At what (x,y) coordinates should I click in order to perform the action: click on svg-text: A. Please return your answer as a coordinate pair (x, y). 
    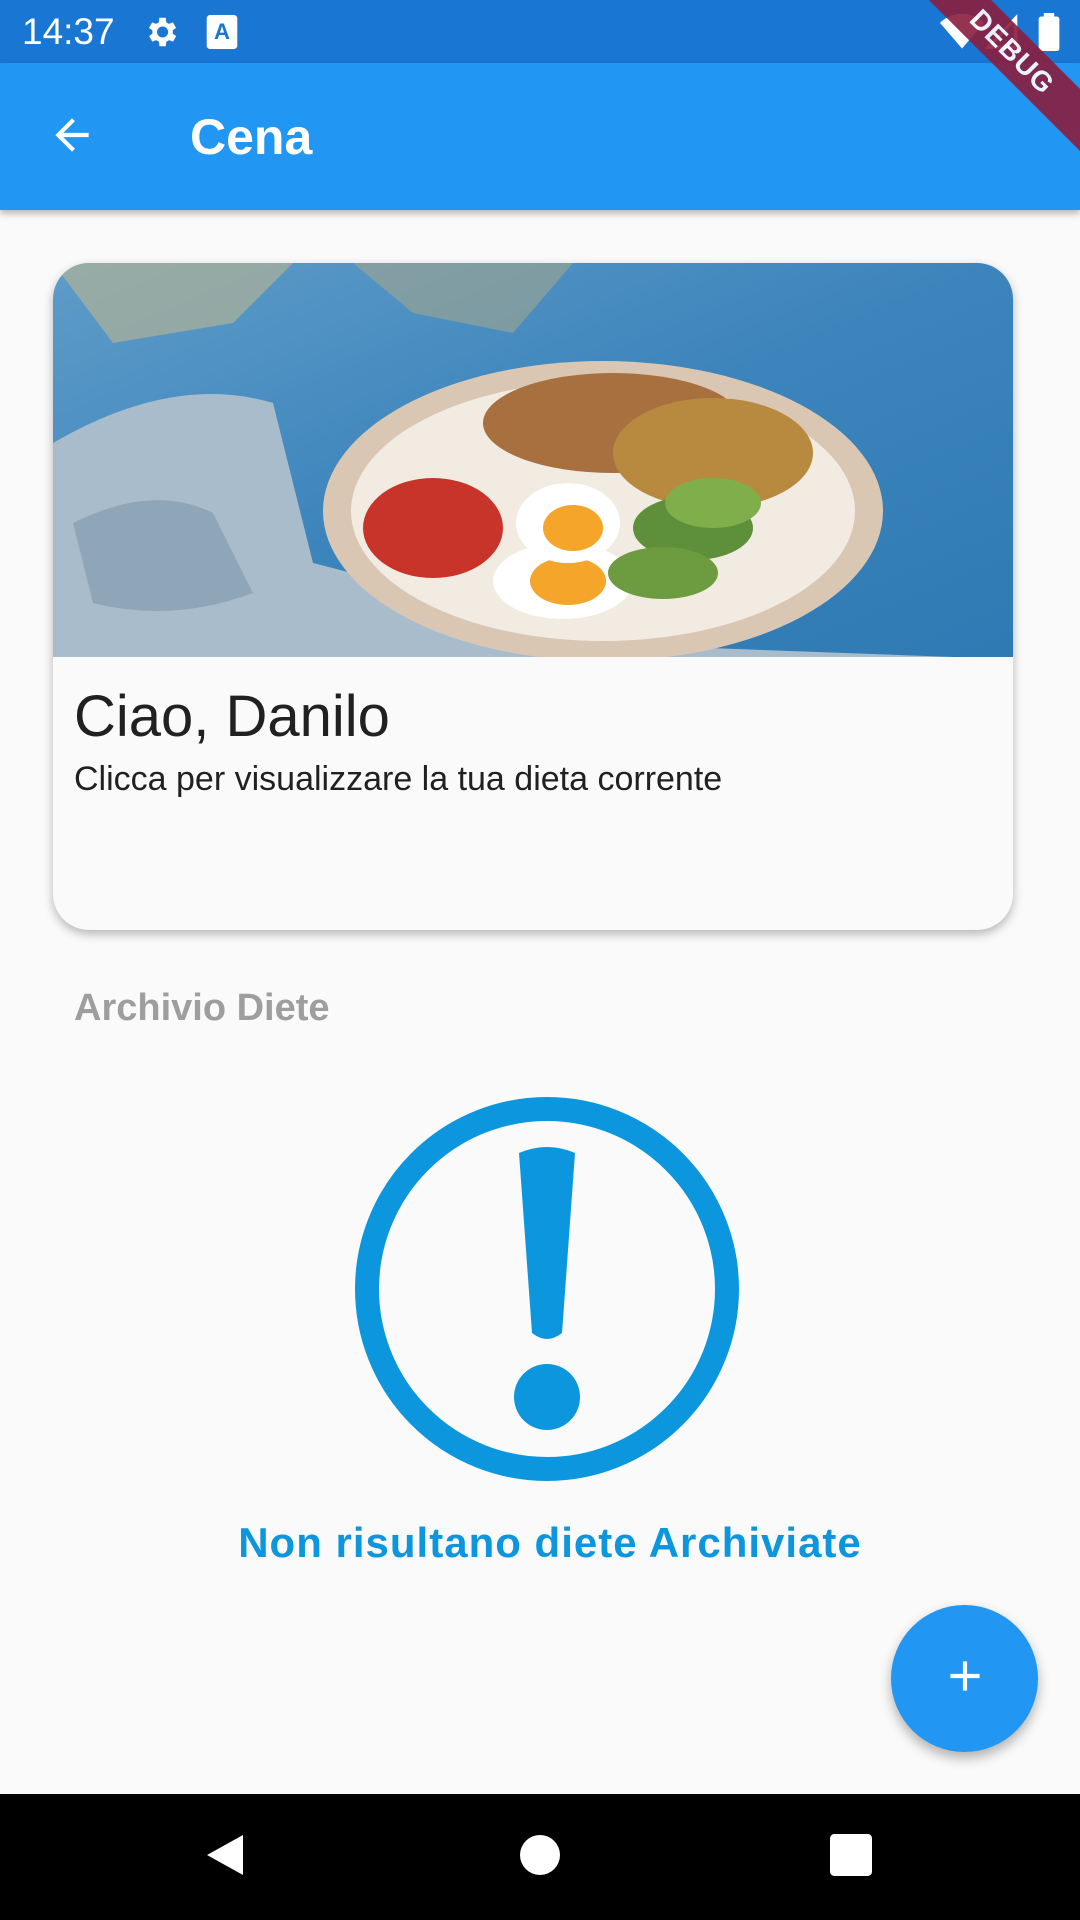
    Looking at the image, I should click on (222, 31).